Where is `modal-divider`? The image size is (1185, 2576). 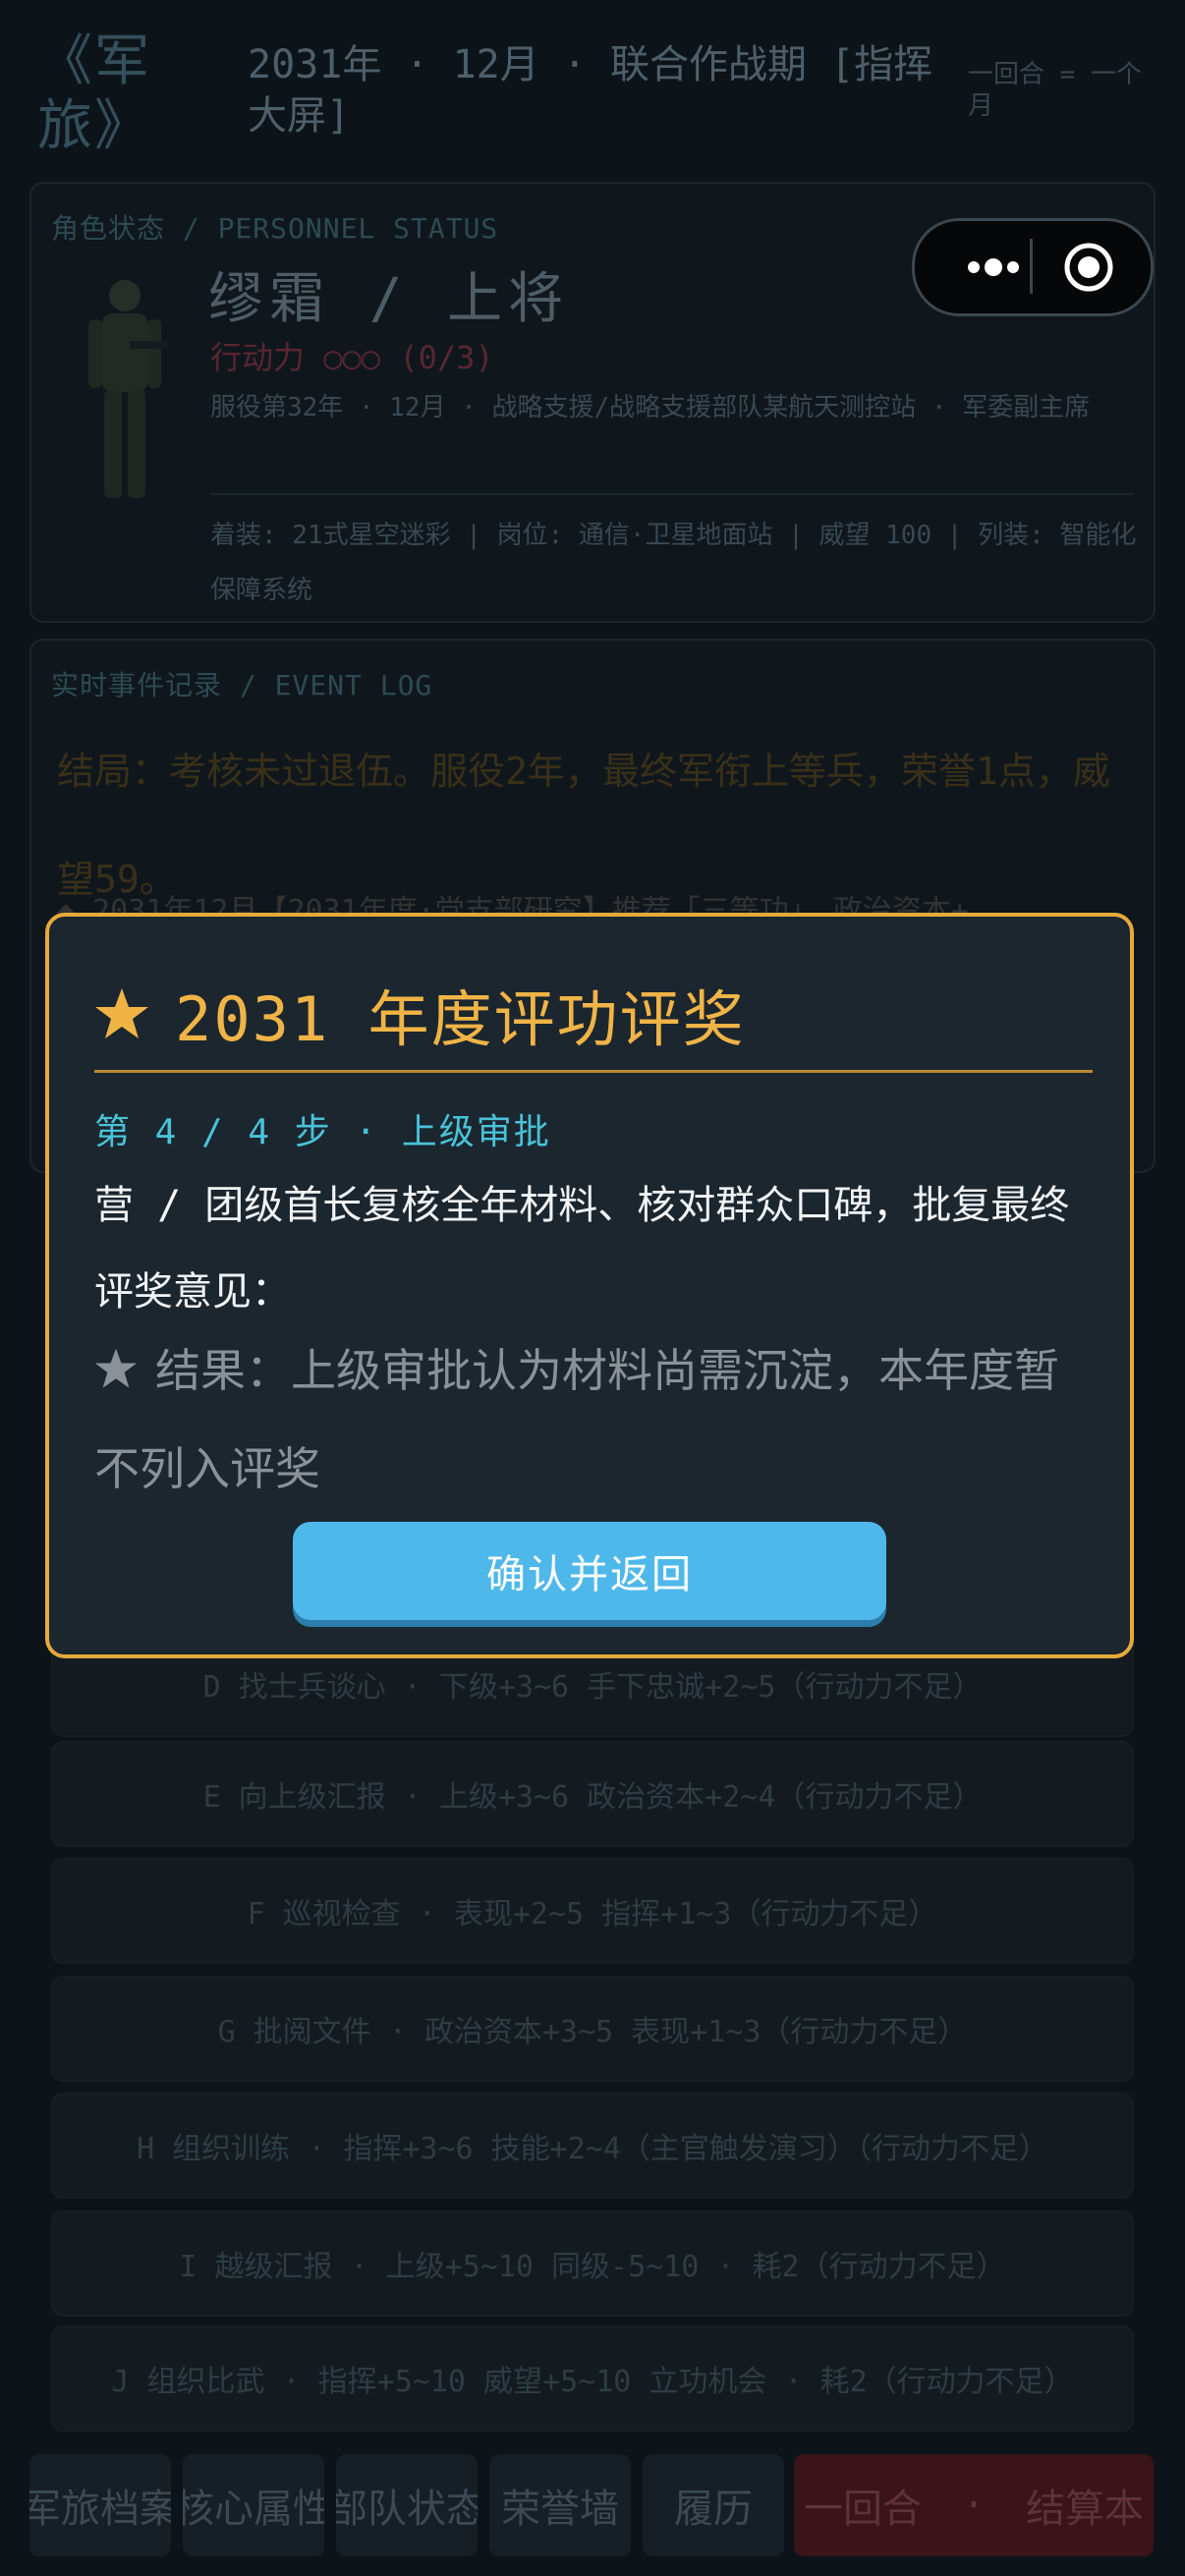
modal-divider is located at coordinates (594, 1071).